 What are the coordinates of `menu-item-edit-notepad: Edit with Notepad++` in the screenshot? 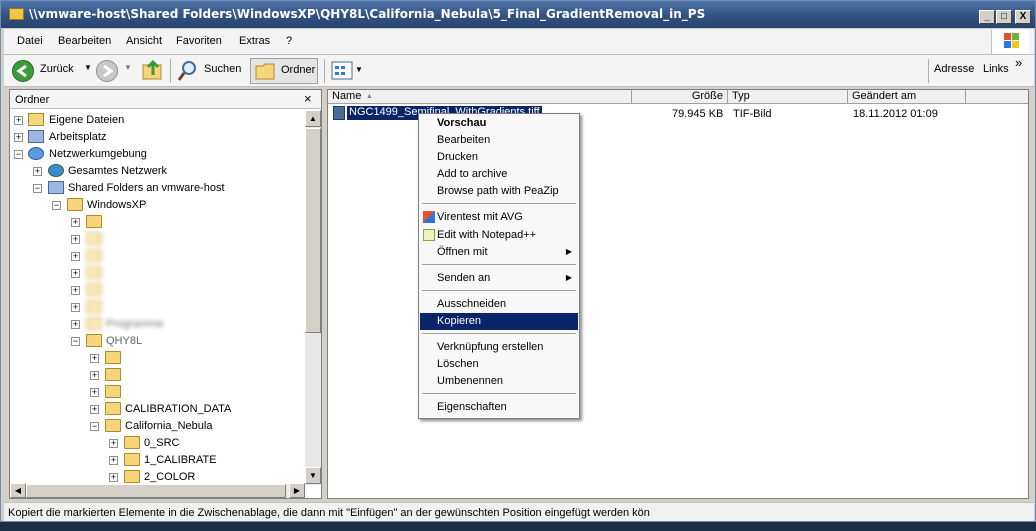 It's located at (499, 235).